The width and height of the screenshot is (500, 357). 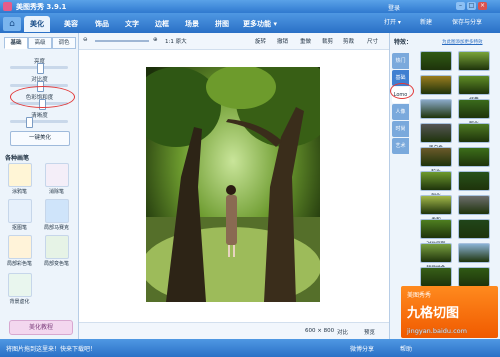 I want to click on tool-local-color: 局部彩色笔, so click(x=19, y=251).